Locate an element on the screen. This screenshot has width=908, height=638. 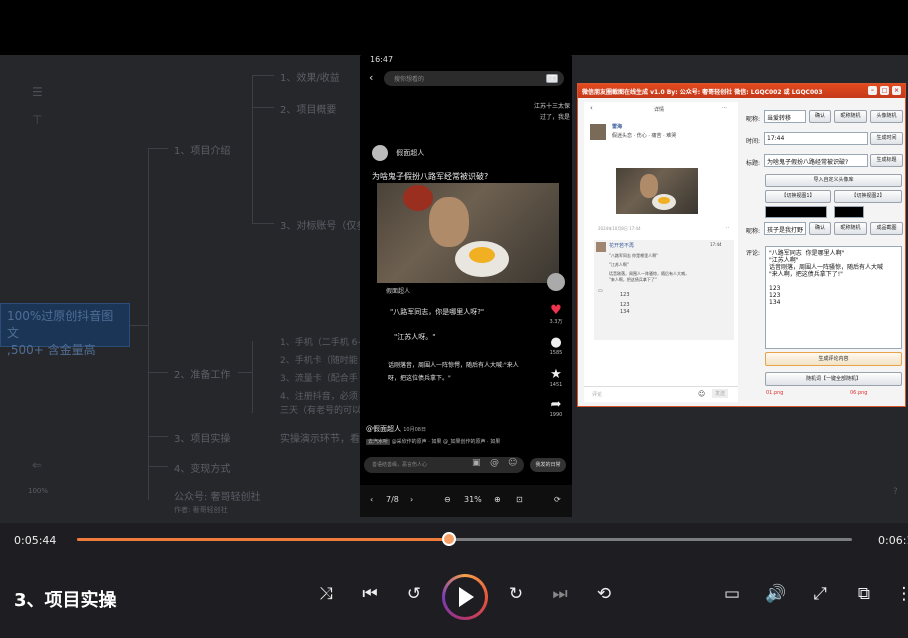
side-text-1: 江苏十三太保 is located at coordinates (551, 106).